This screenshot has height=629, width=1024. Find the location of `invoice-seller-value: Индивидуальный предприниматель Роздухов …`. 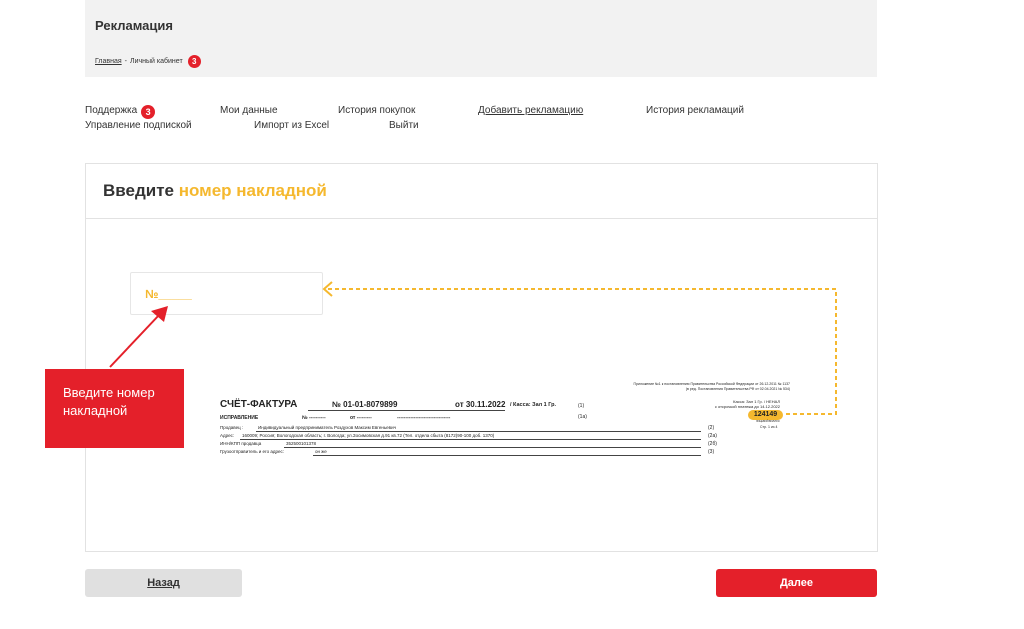

invoice-seller-value: Индивидуальный предприниматель Роздухов … is located at coordinates (327, 427).